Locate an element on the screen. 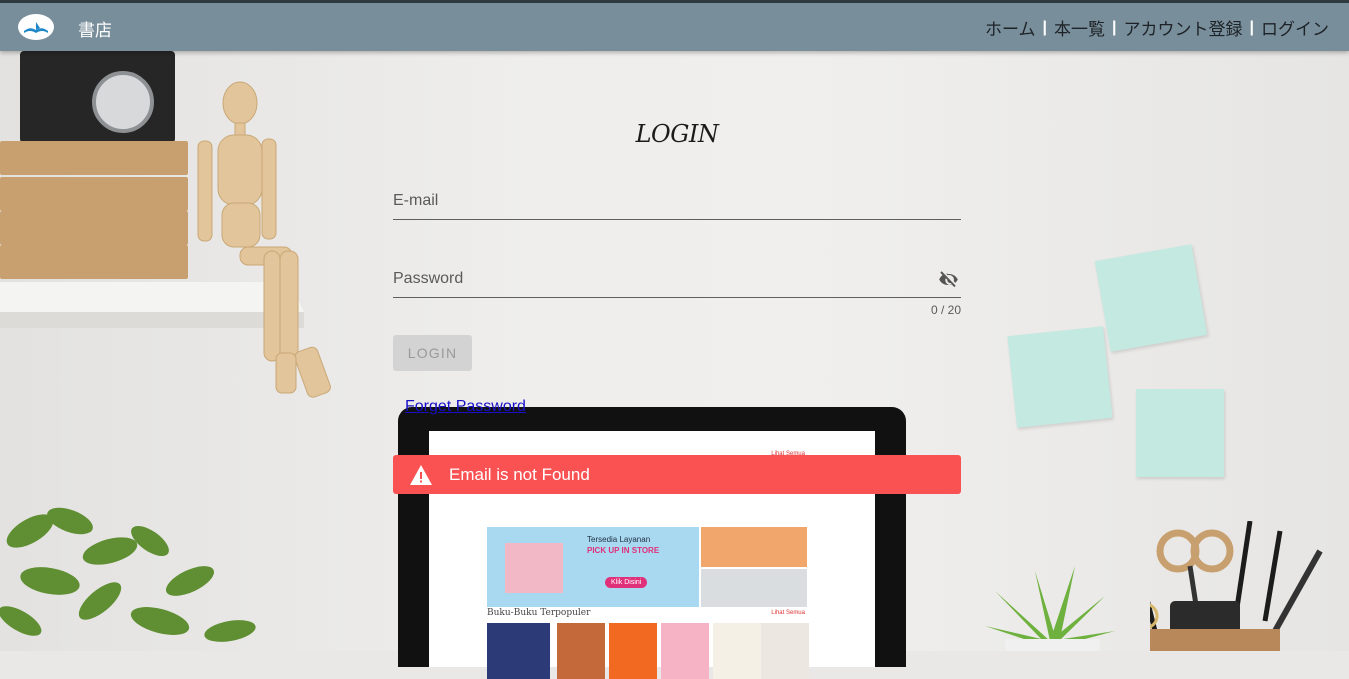 This screenshot has height=679, width=1349. visibility-off-icon is located at coordinates (949, 280).